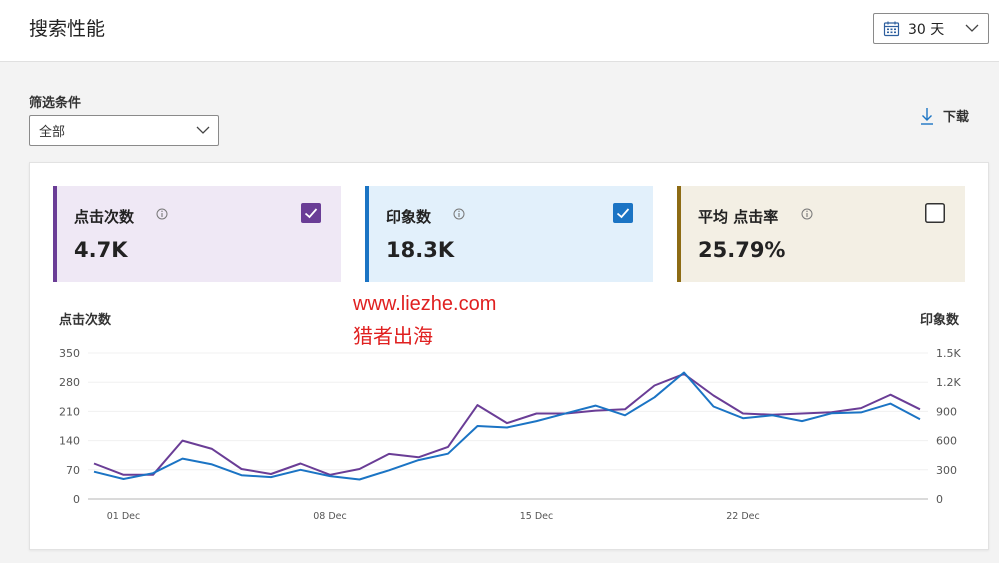 The width and height of the screenshot is (999, 563). What do you see at coordinates (927, 116) in the screenshot?
I see `download-icon` at bounding box center [927, 116].